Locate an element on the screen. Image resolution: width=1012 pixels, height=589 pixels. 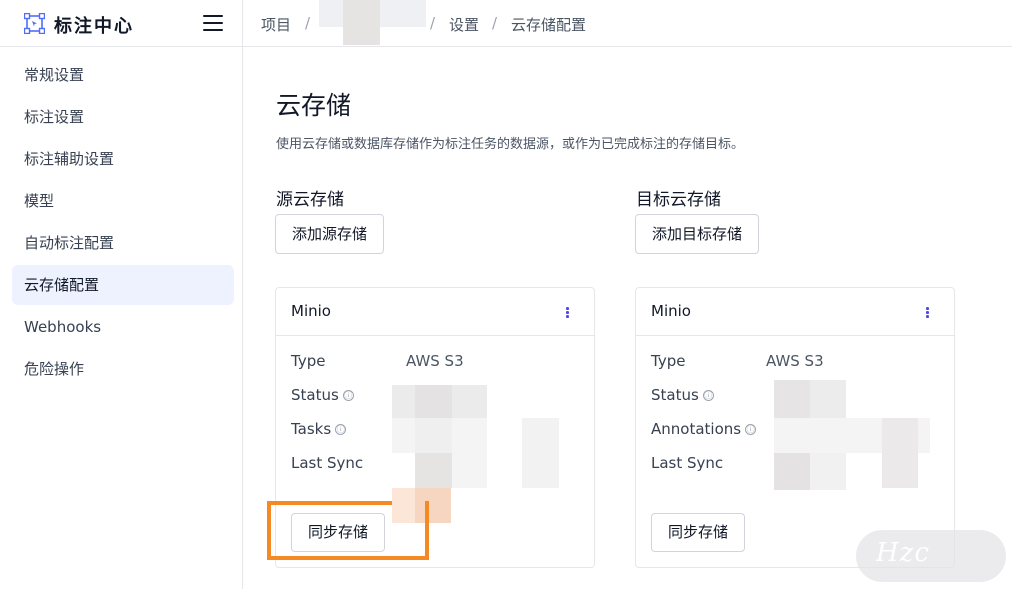
annotations-label: Annotations is located at coordinates (696, 429).